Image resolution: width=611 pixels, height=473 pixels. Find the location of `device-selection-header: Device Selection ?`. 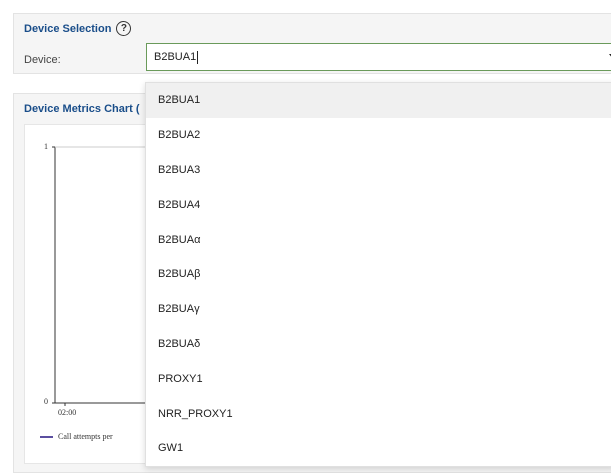

device-selection-header: Device Selection ? is located at coordinates (78, 28).